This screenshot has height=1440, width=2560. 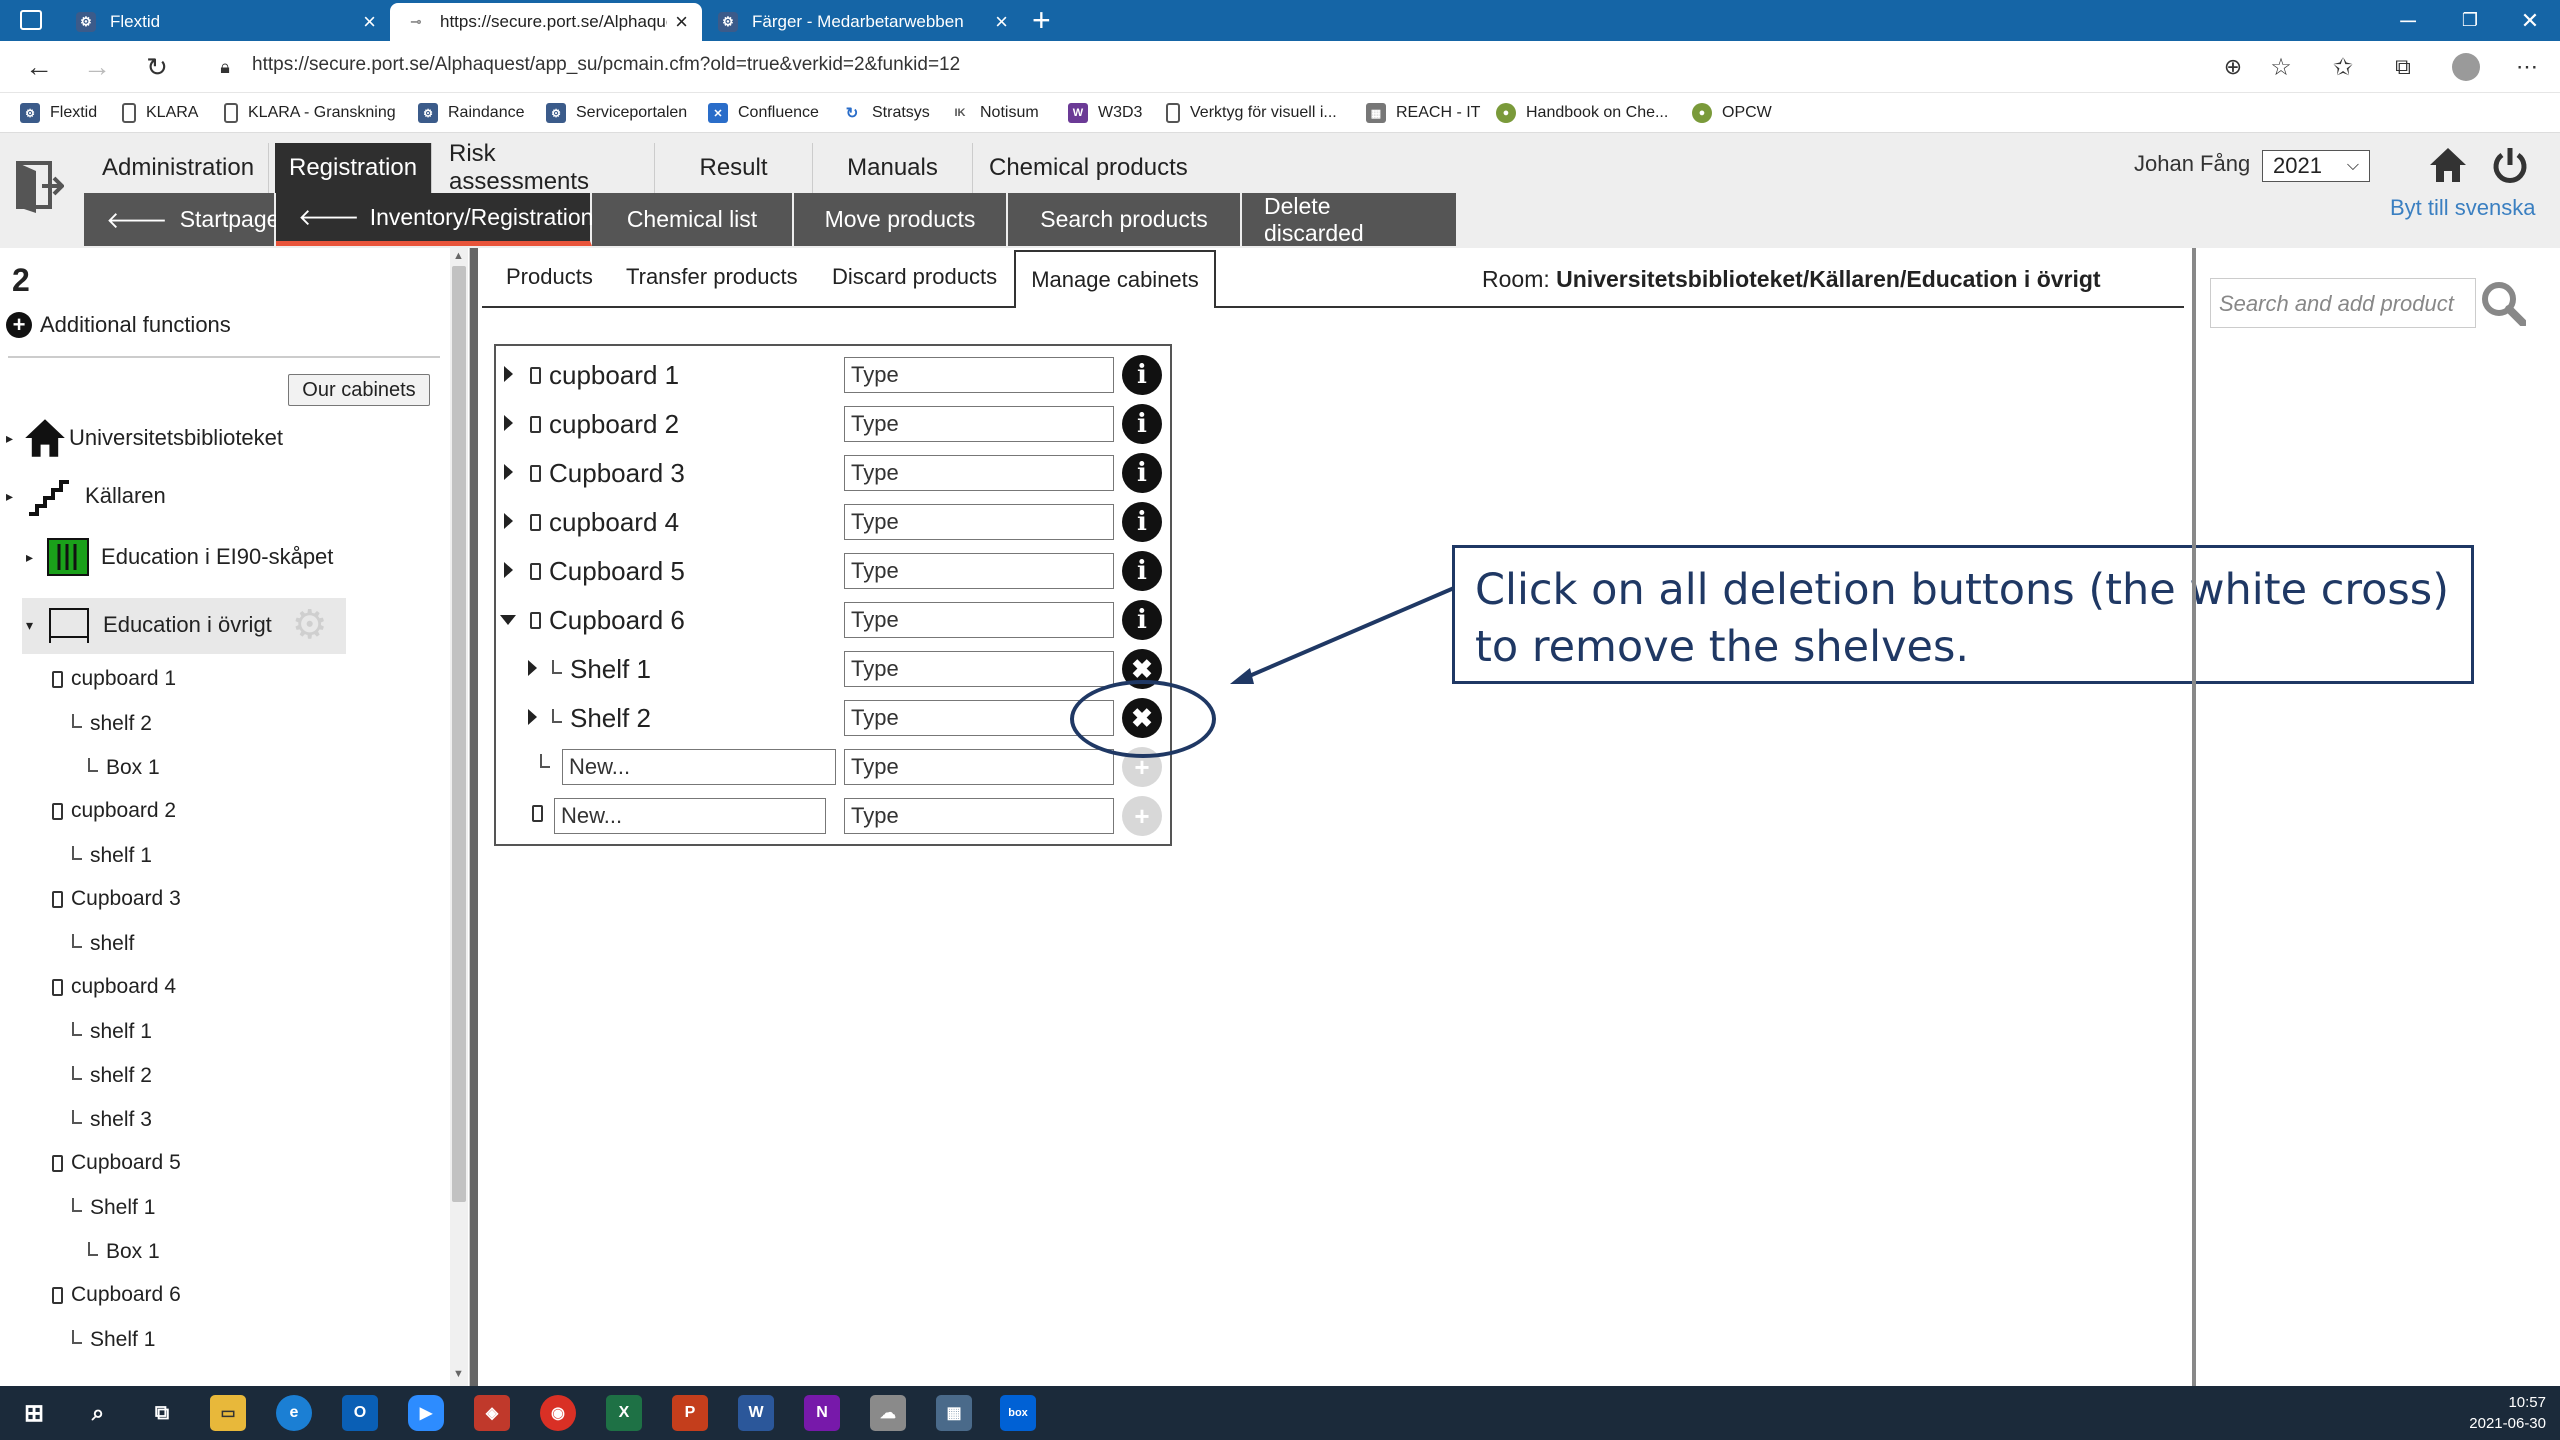 I want to click on collapse-arrow-icon: ▾, so click(x=29, y=625).